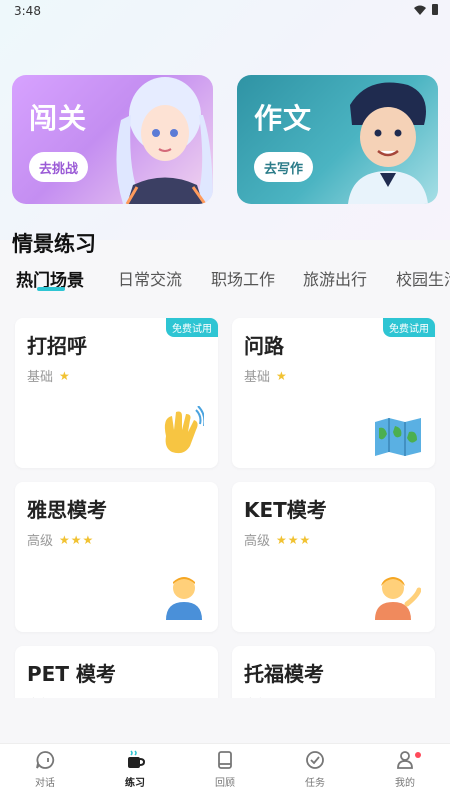  Describe the element at coordinates (51, 289) in the screenshot. I see `tab-active-indicator` at that location.